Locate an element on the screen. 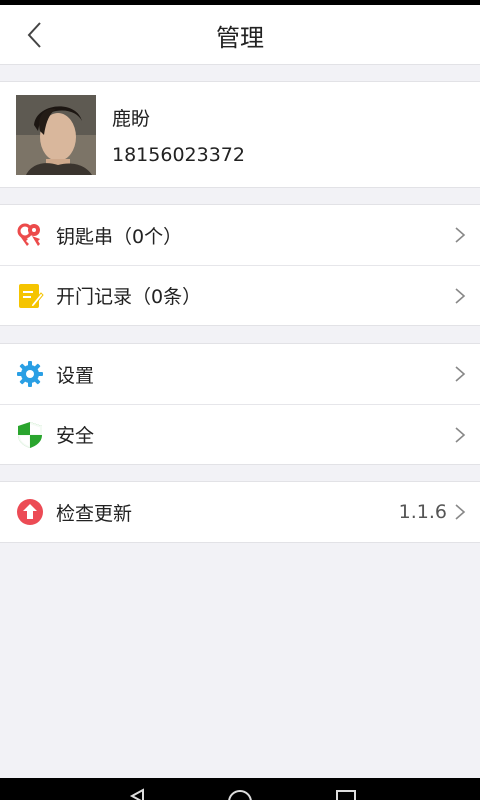 The height and width of the screenshot is (800, 480). top-bar: 管理 is located at coordinates (240, 35).